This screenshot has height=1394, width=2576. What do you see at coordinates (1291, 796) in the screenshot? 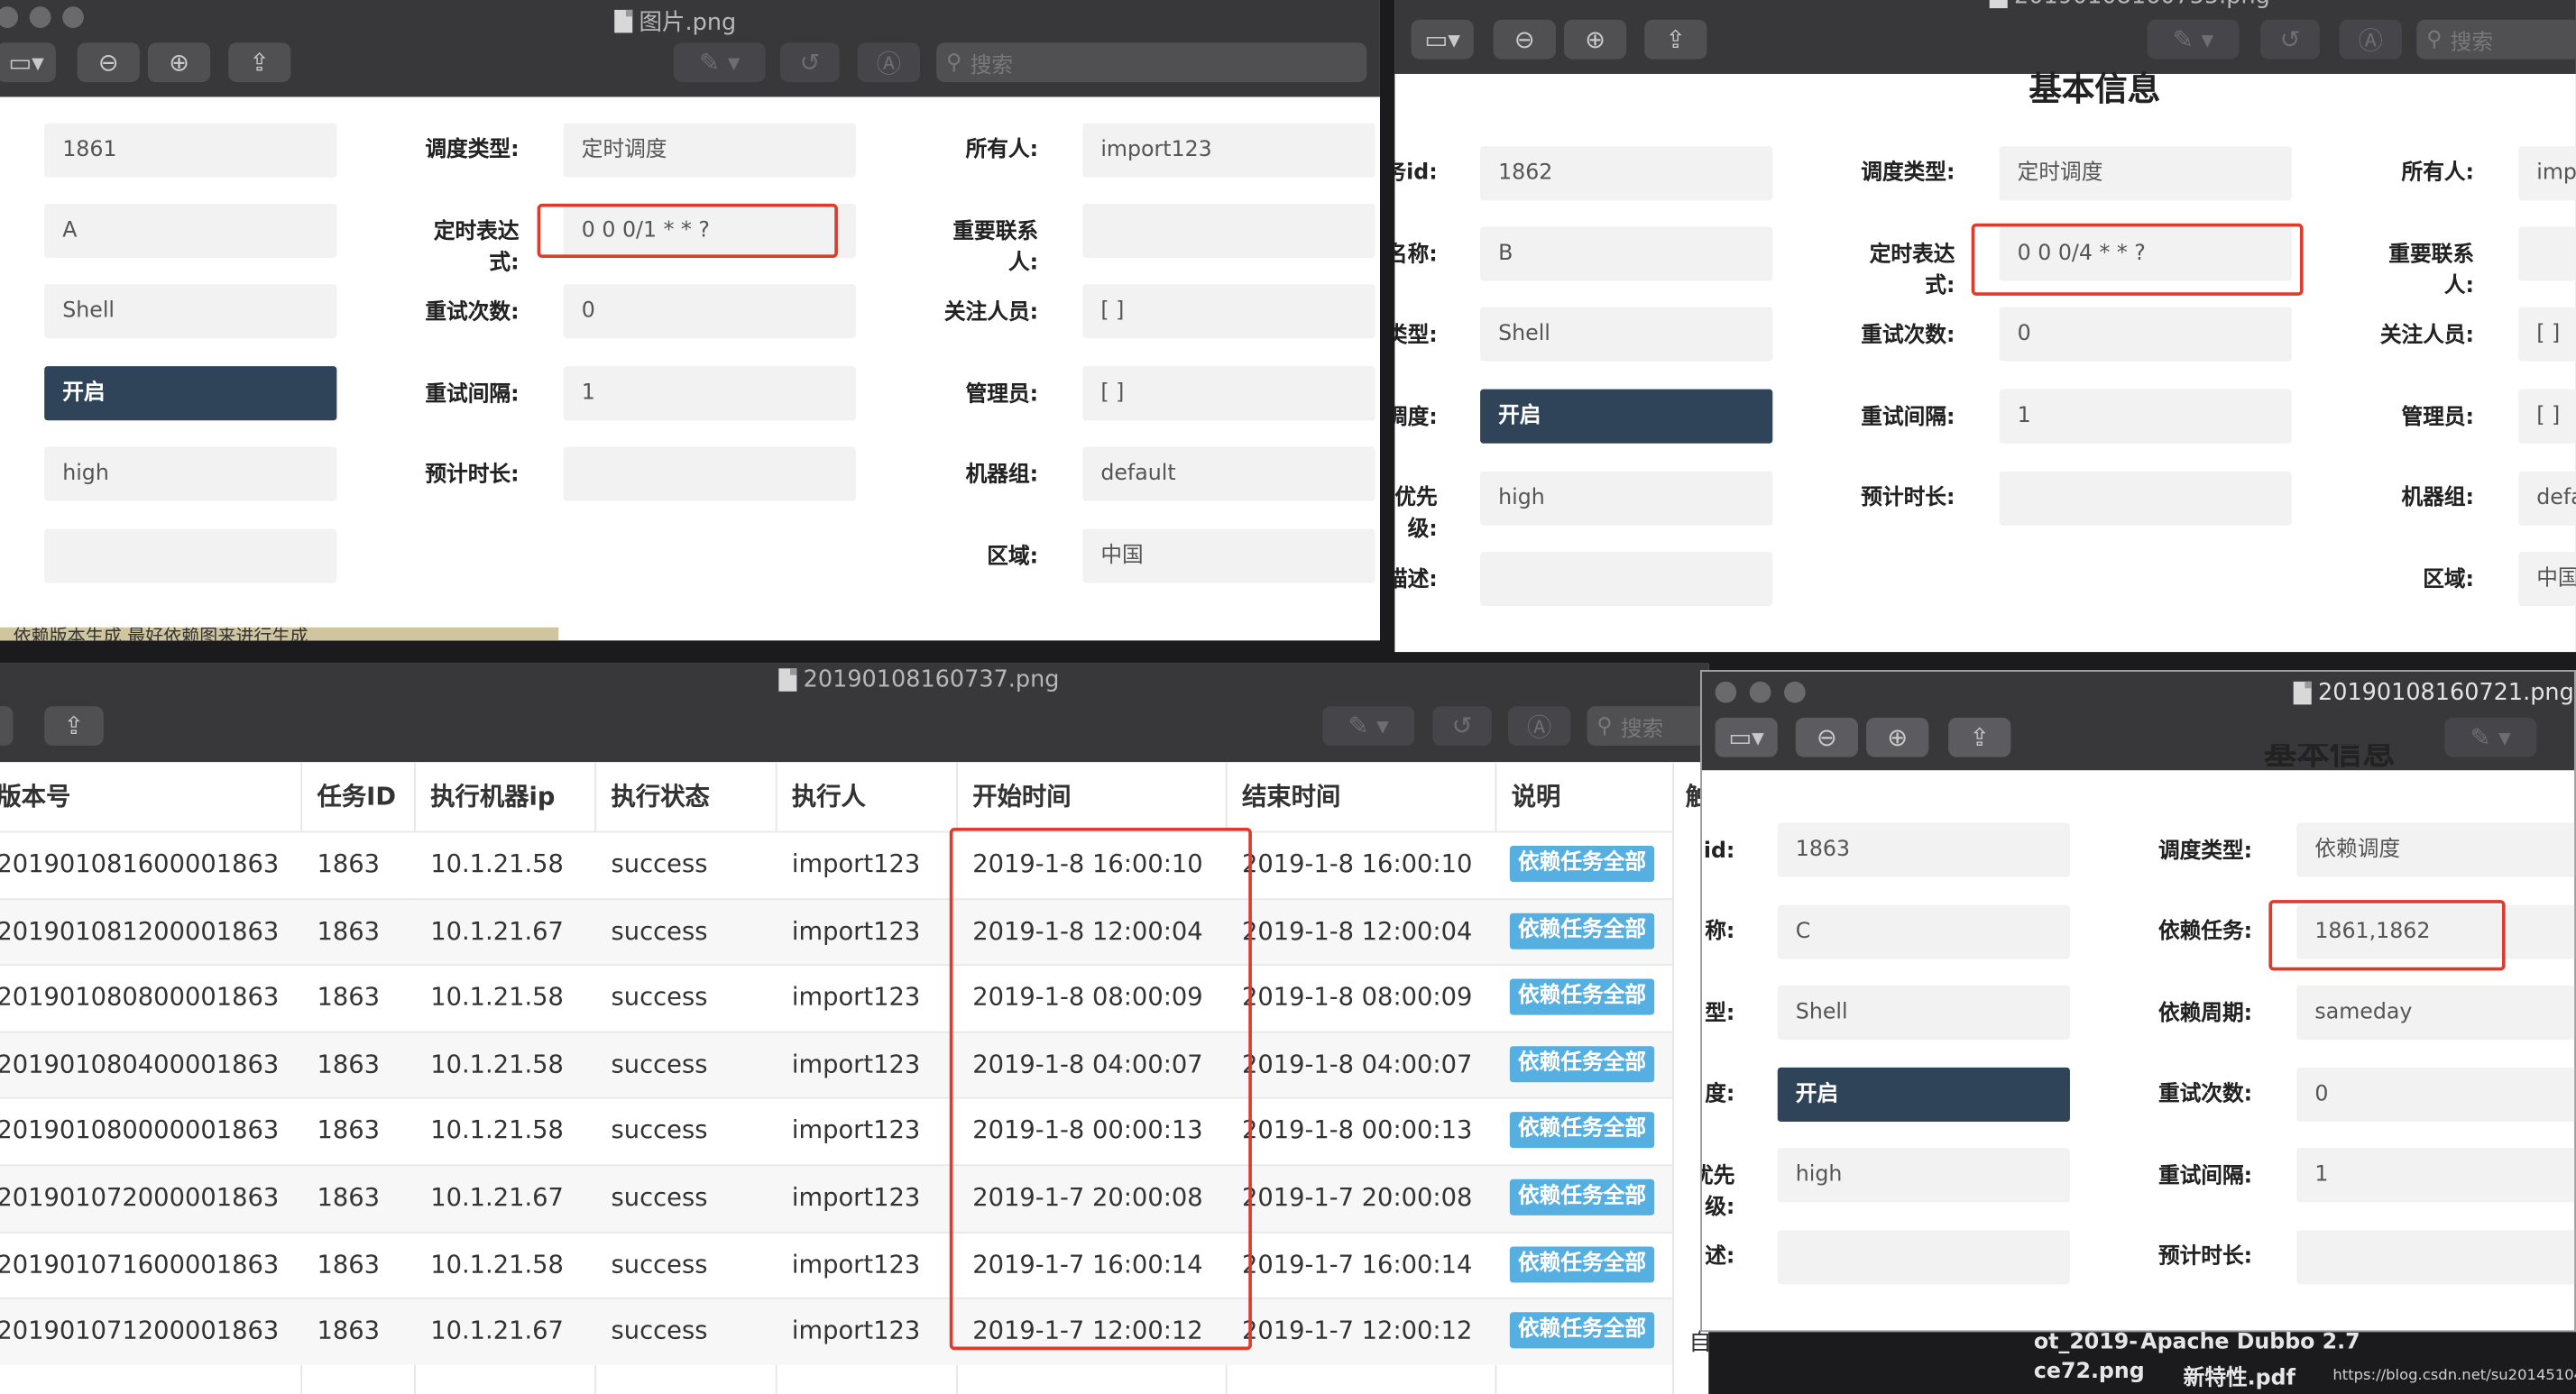
I see `col-header-end-time: 结束时间` at bounding box center [1291, 796].